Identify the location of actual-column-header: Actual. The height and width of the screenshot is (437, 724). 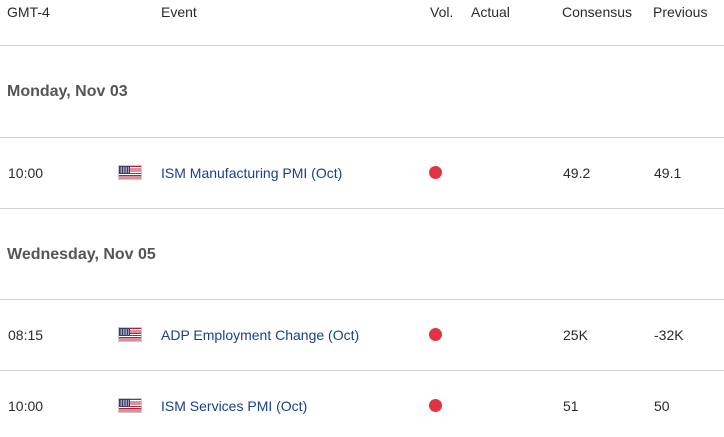
(490, 12).